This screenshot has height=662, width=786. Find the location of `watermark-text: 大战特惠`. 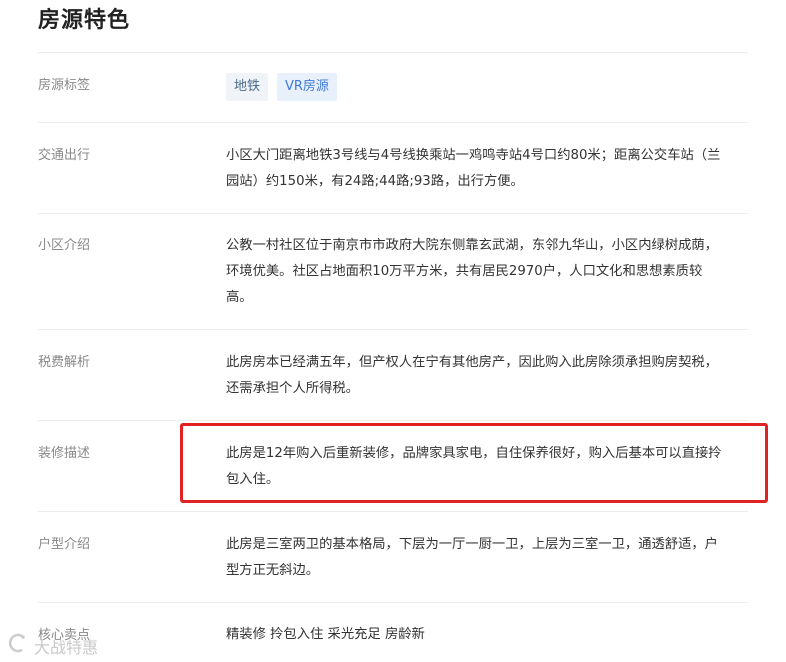

watermark-text: 大战特惠 is located at coordinates (66, 647).